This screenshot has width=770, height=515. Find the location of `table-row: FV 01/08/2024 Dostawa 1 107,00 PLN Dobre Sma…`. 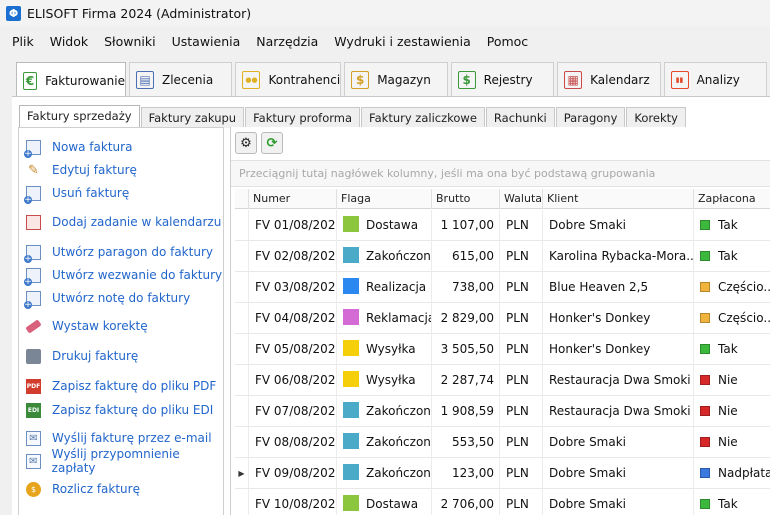

table-row: FV 01/08/2024 Dostawa 1 107,00 PLN Dobre Sma… is located at coordinates (502, 225).